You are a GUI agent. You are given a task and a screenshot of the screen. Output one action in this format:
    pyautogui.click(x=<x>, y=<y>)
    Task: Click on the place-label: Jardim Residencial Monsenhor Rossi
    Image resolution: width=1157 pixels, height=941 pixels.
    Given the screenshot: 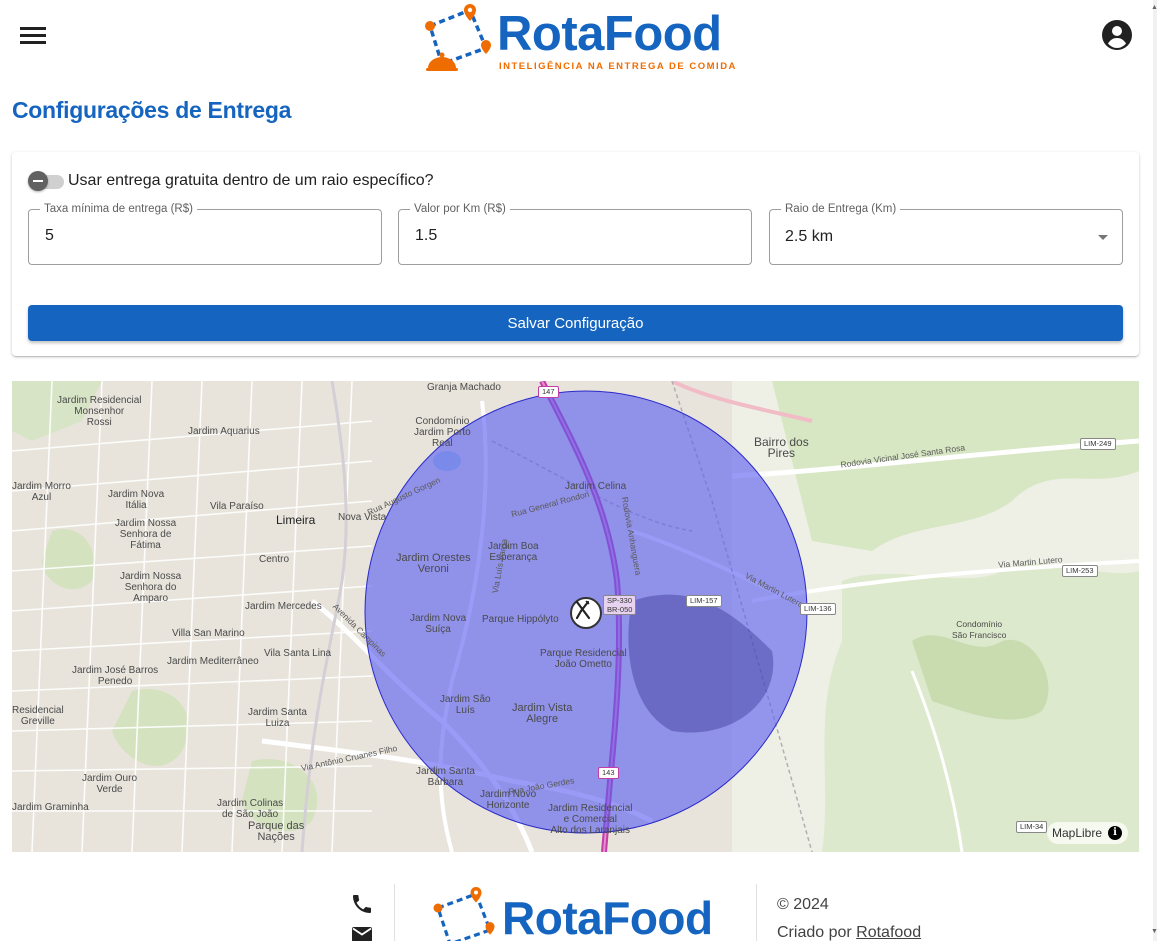 What is the action you would take?
    pyautogui.click(x=99, y=411)
    